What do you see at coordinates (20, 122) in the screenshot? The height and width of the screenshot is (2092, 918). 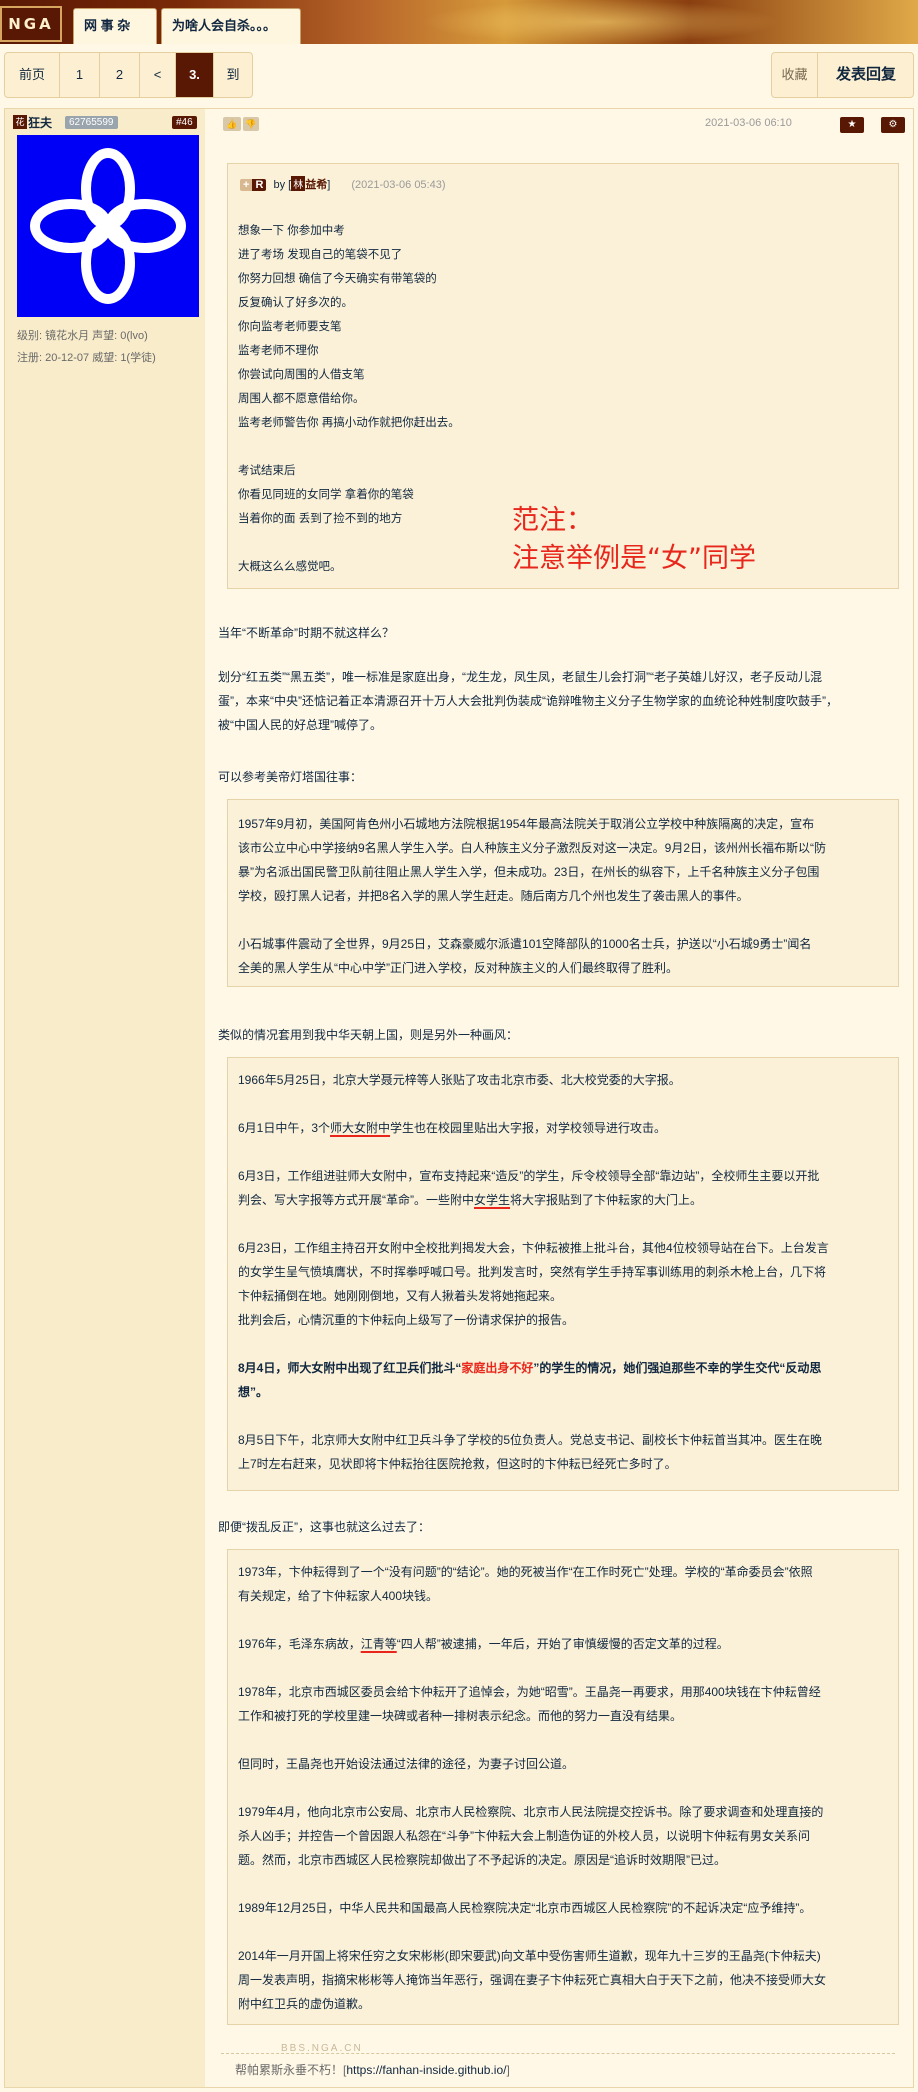 I see `user-badge-icon: 花` at bounding box center [20, 122].